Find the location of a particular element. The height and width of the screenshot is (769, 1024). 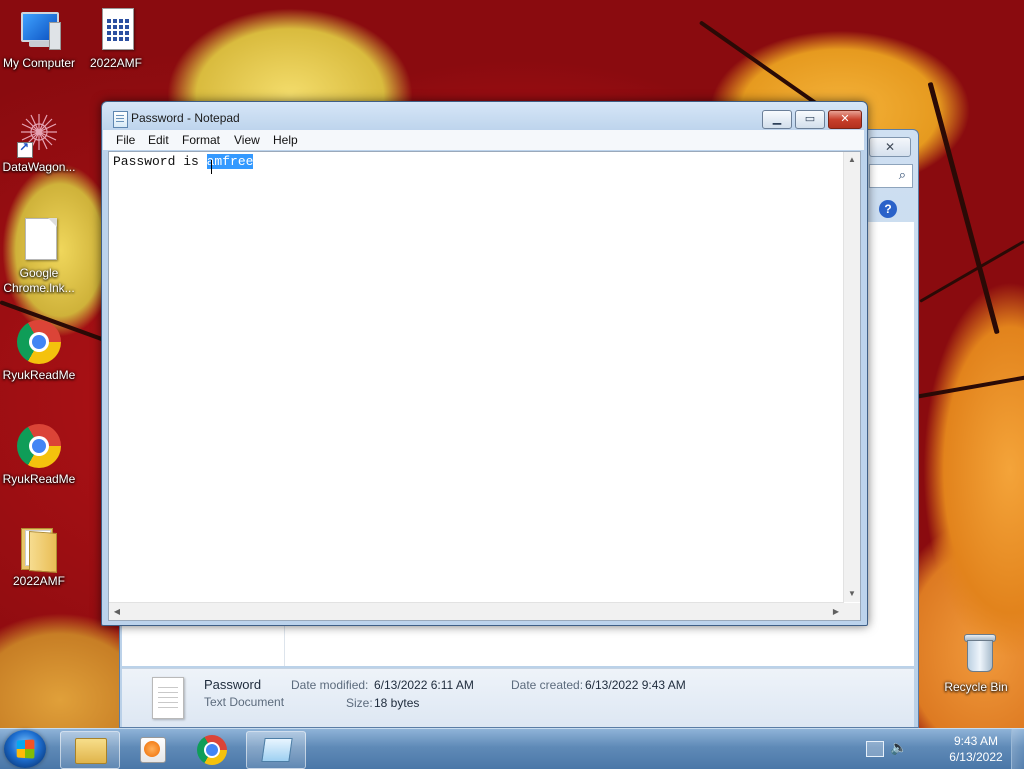

details-size-value: 18 bytes is located at coordinates (397, 703).